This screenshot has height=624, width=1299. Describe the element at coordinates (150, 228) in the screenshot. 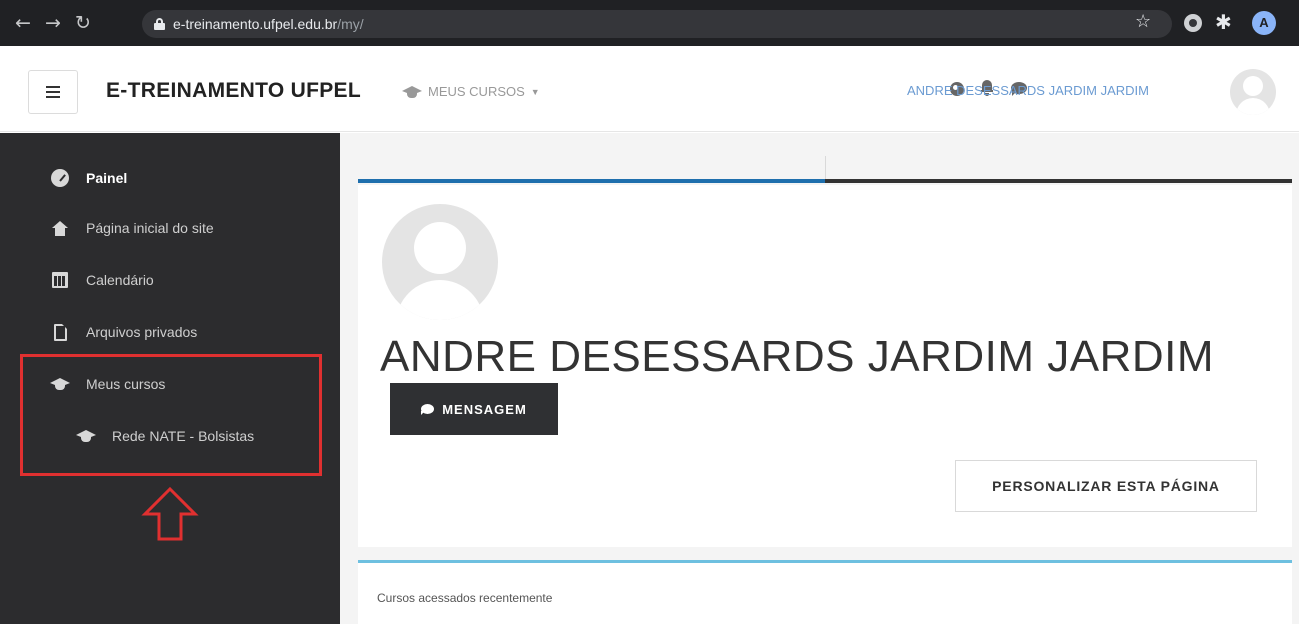

I see `sidebar-item-label: Página inicial do site` at that location.